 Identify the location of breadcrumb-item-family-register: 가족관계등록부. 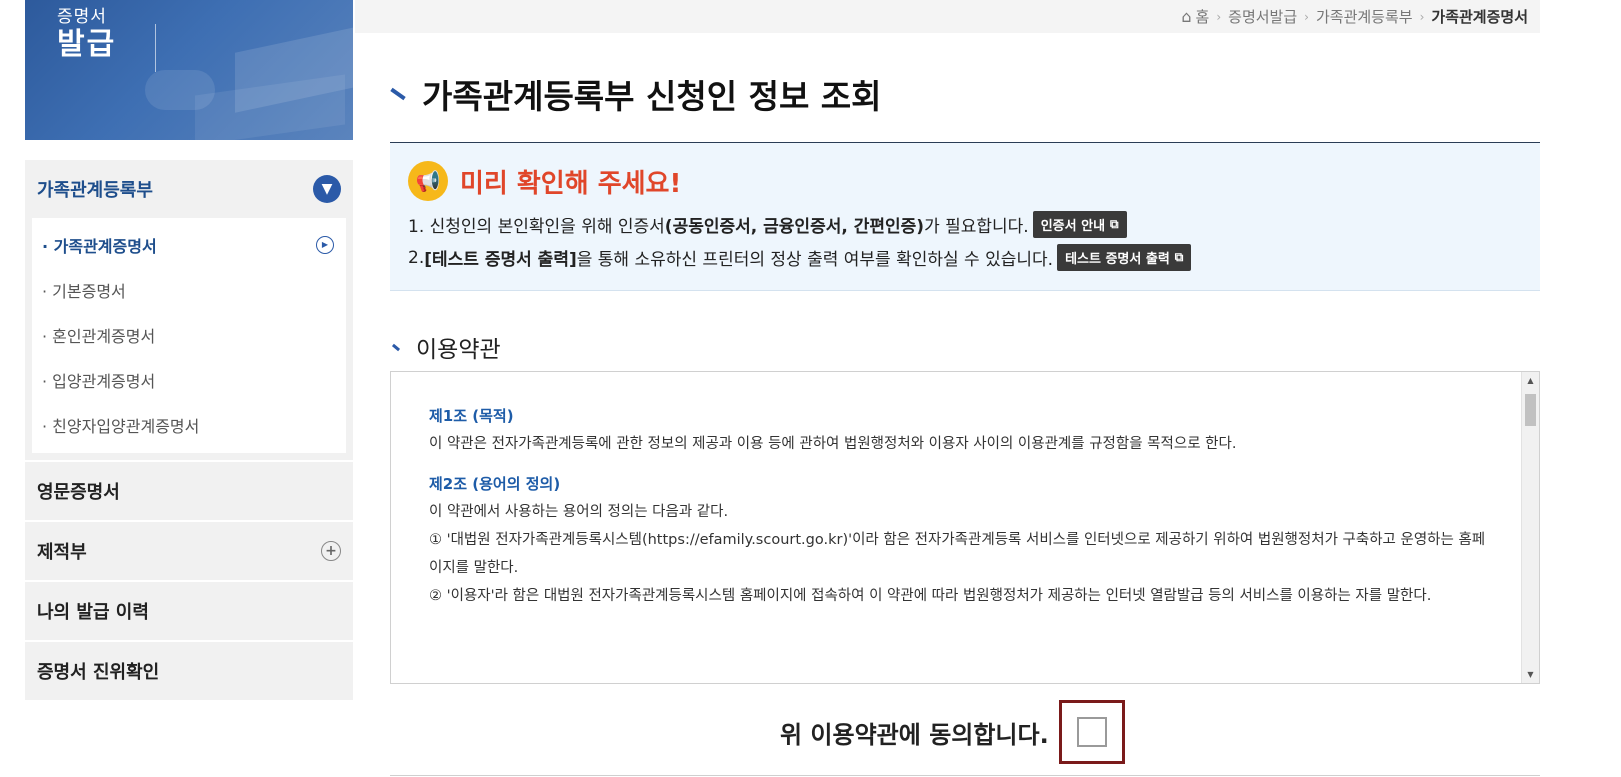
(1364, 16).